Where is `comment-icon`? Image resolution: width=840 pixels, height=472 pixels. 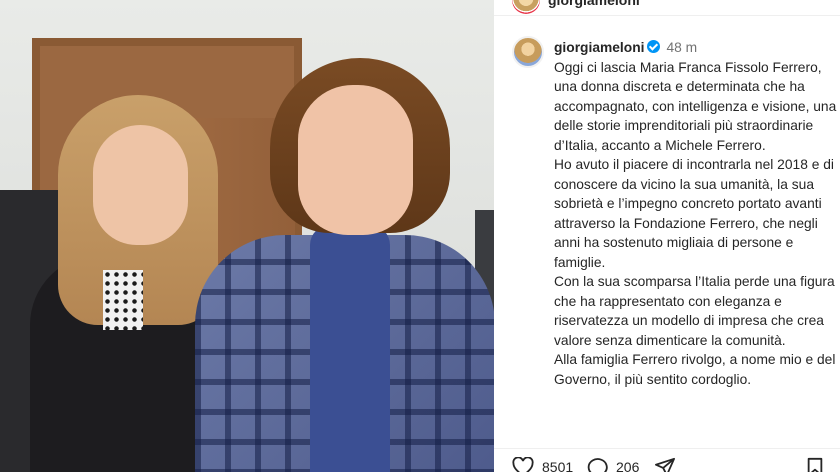
comment-icon is located at coordinates (597, 465).